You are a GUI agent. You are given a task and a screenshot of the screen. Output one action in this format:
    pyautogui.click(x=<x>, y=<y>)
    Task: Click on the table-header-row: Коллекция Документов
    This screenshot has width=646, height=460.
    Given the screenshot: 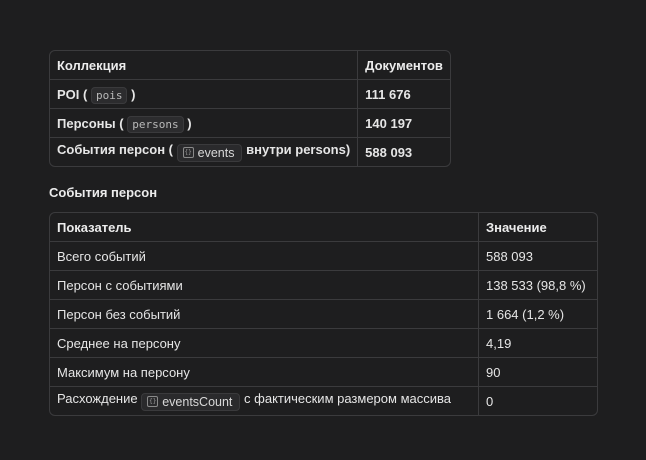 What is the action you would take?
    pyautogui.click(x=250, y=65)
    